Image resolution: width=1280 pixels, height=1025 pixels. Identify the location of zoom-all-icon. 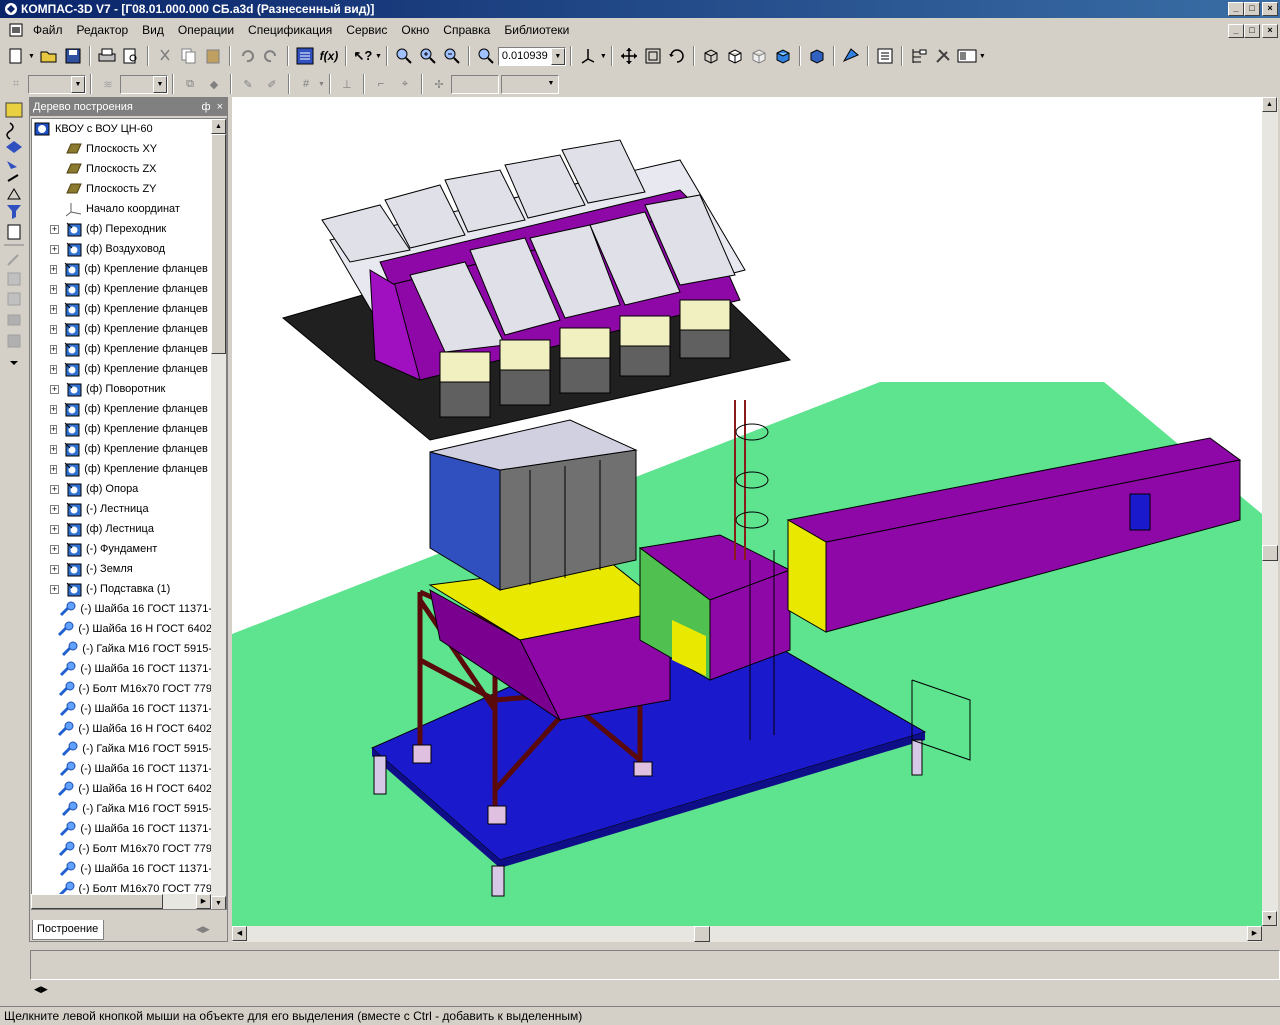
(653, 56).